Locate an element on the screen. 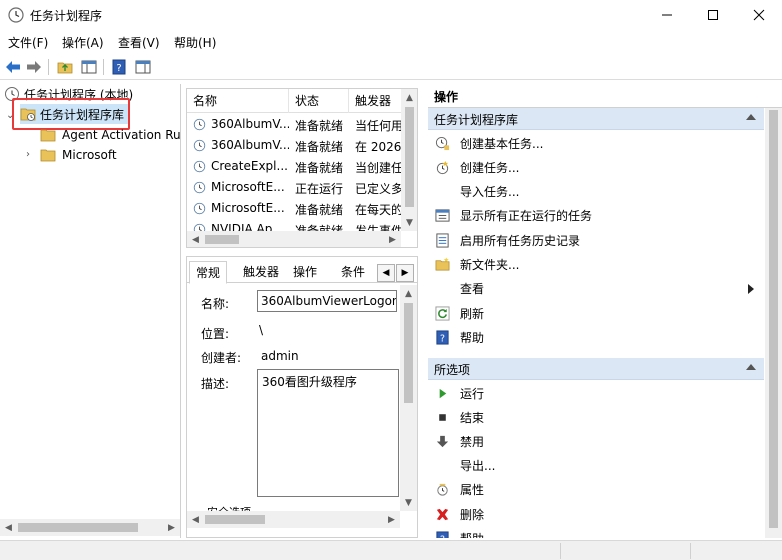  details-vscrollbar: ▲ ▼ is located at coordinates (408, 398).